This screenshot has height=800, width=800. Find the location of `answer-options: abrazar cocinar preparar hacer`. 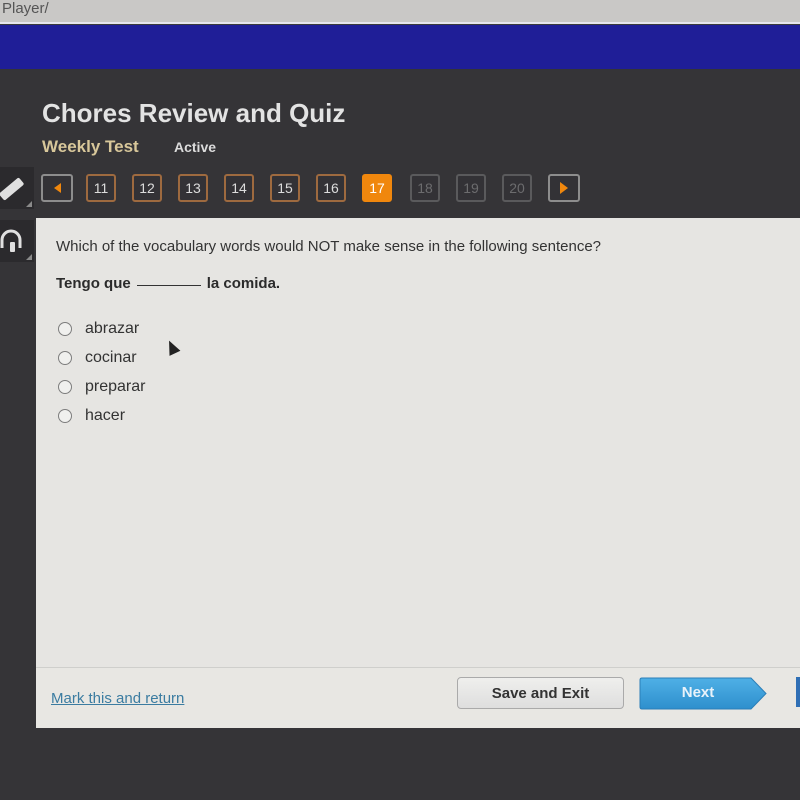

answer-options: abrazar cocinar preparar hacer is located at coordinates (101, 372).